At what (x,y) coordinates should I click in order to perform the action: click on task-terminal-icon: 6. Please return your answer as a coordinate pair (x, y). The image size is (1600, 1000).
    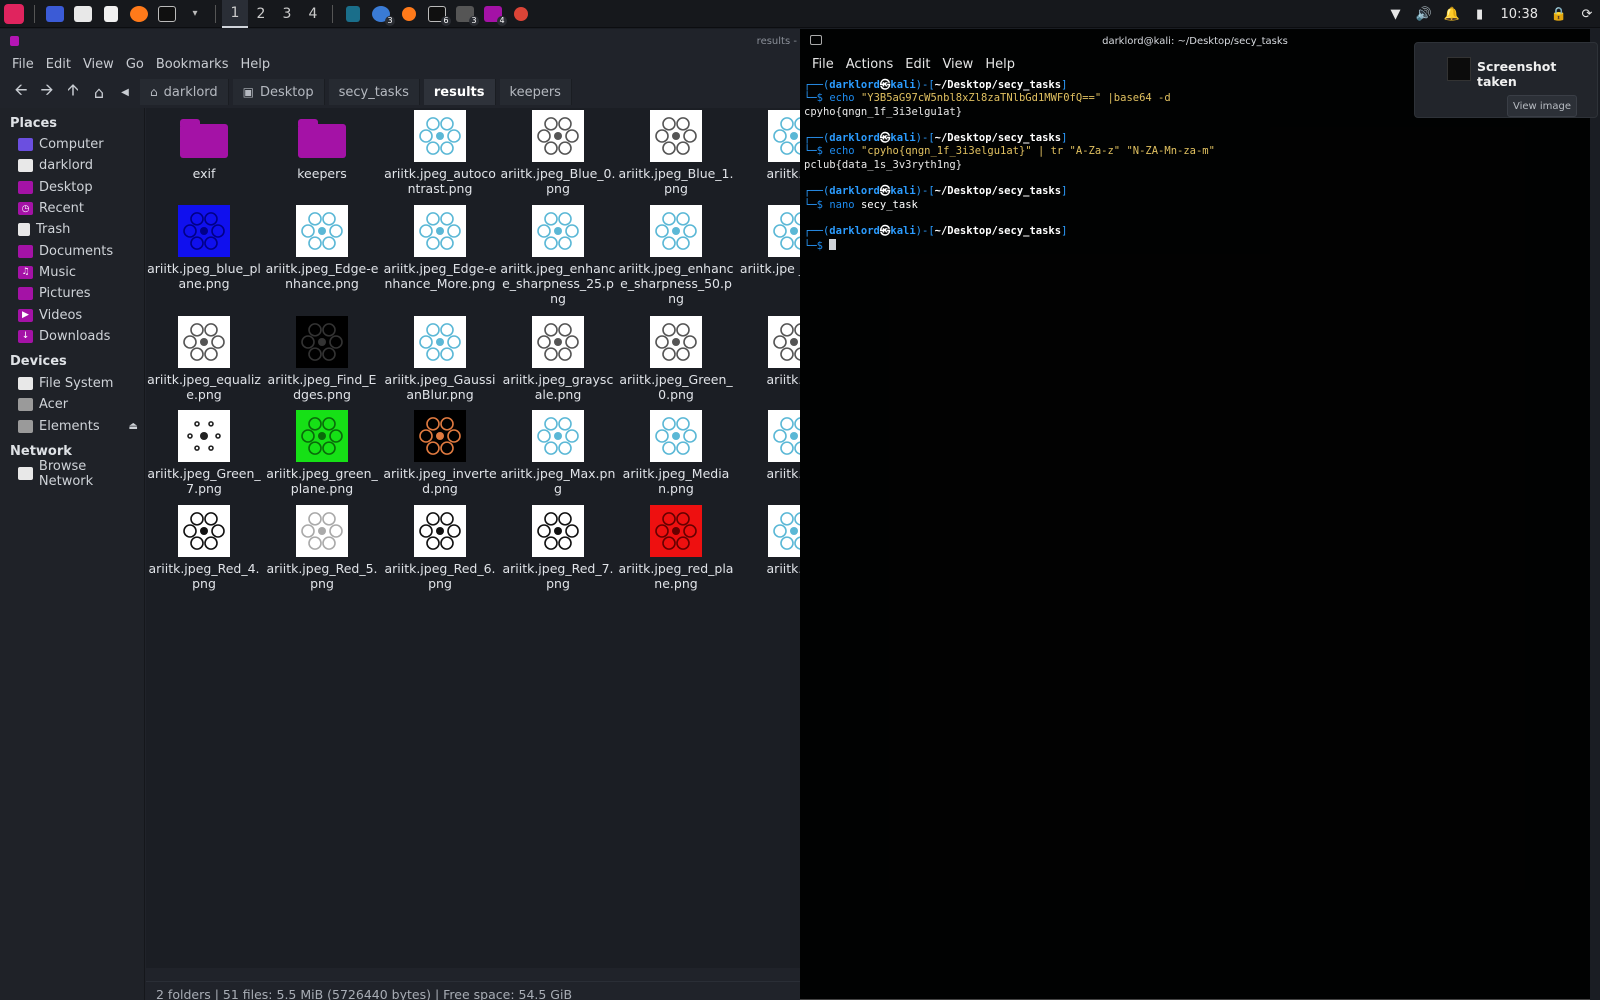
    Looking at the image, I should click on (438, 14).